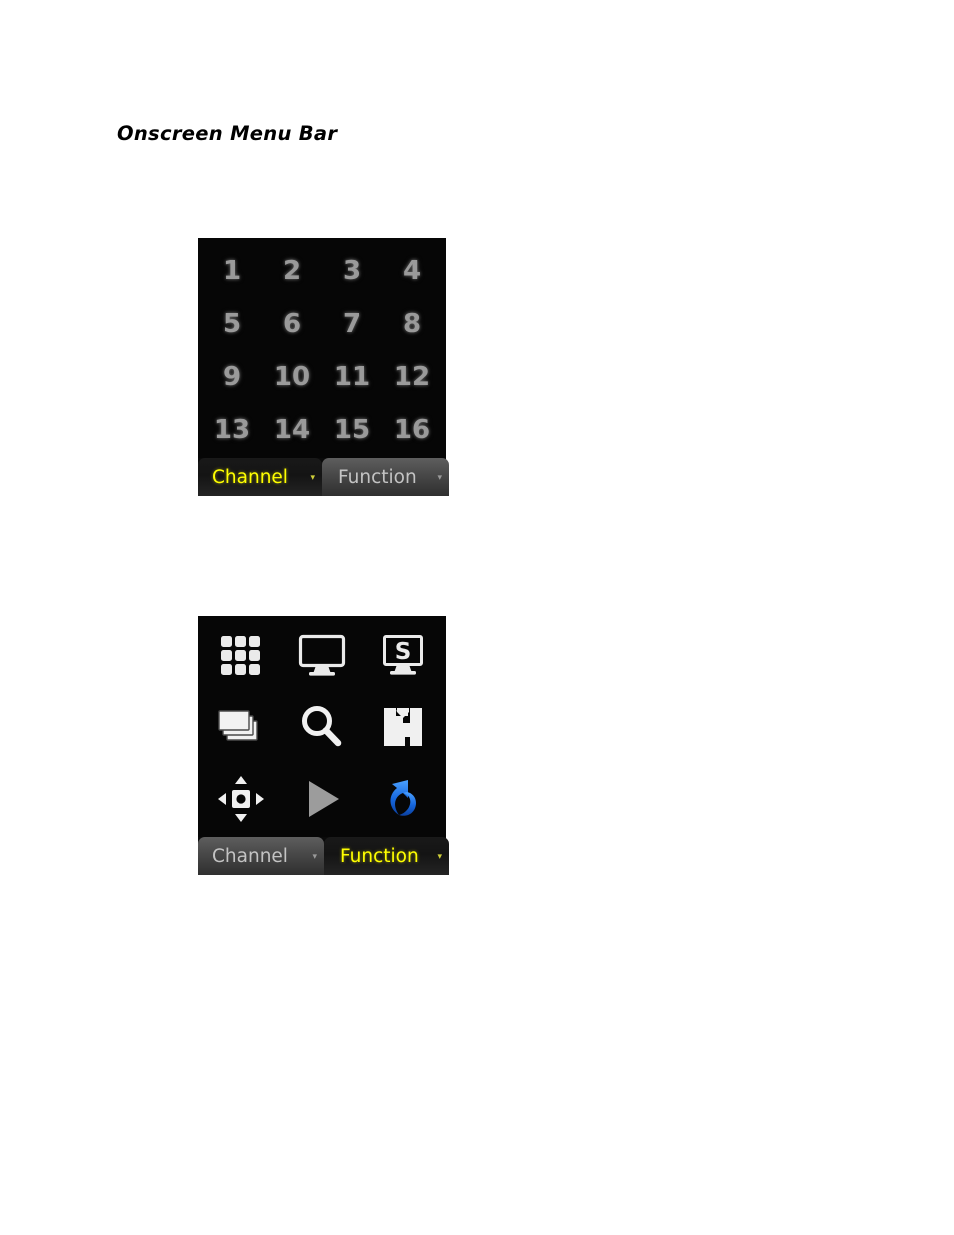 This screenshot has width=954, height=1235. I want to click on exit-icon, so click(403, 799).